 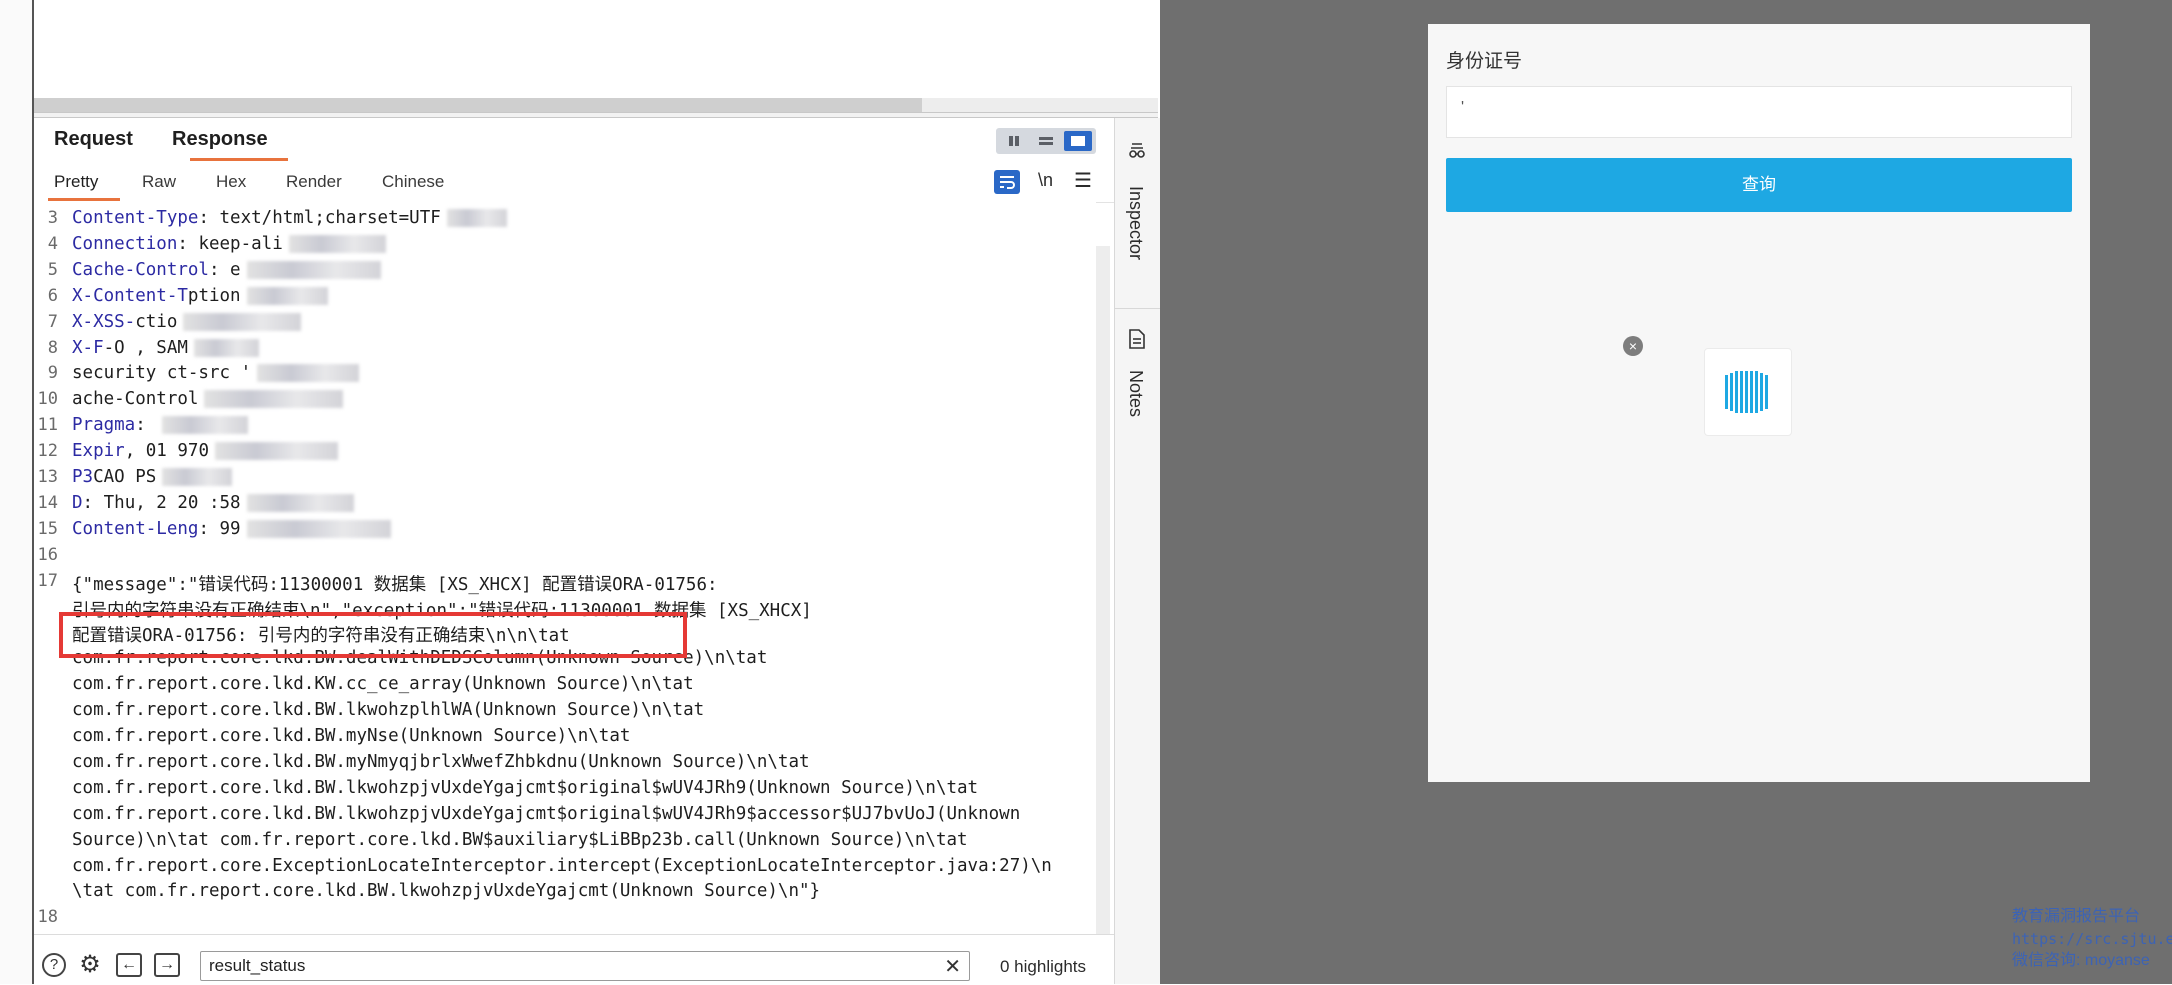 What do you see at coordinates (1484, 61) in the screenshot?
I see `id-number-label: 身份证号` at bounding box center [1484, 61].